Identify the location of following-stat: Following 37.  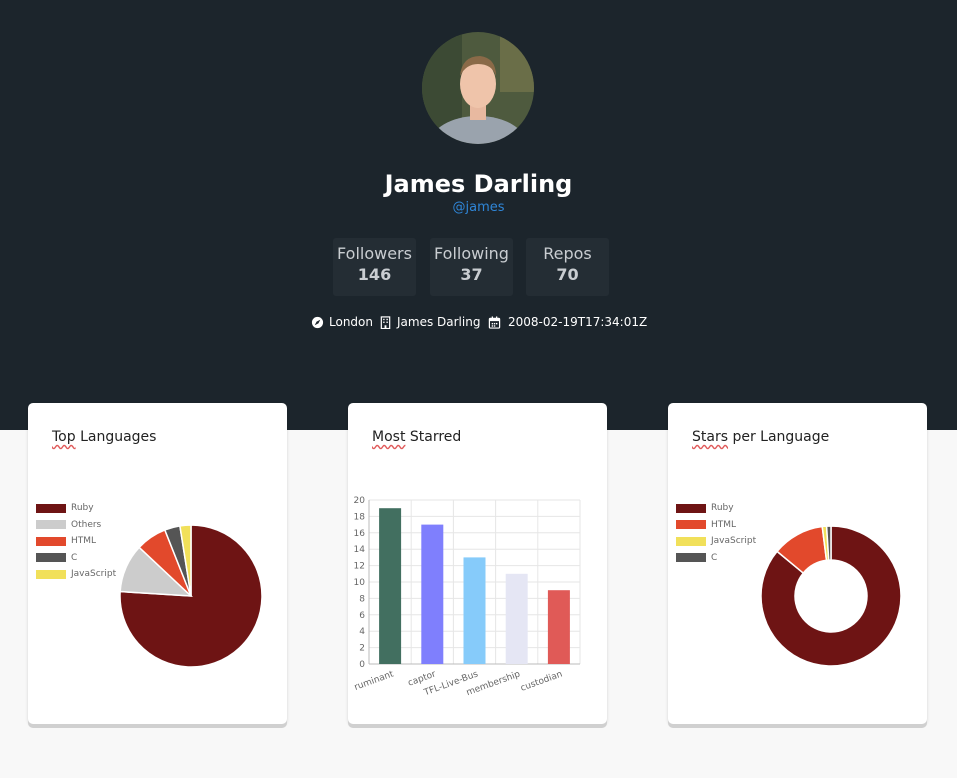
(471, 267).